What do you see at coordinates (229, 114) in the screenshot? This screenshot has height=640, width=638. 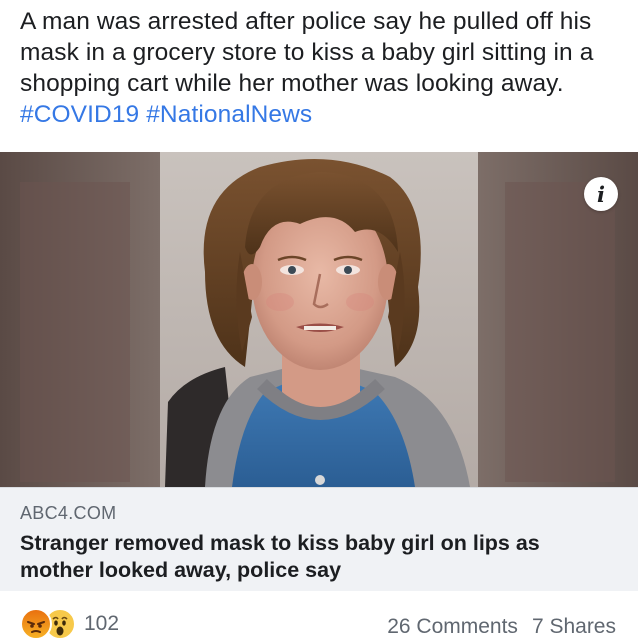 I see `hashtag-nationalnews: #NationalNews` at bounding box center [229, 114].